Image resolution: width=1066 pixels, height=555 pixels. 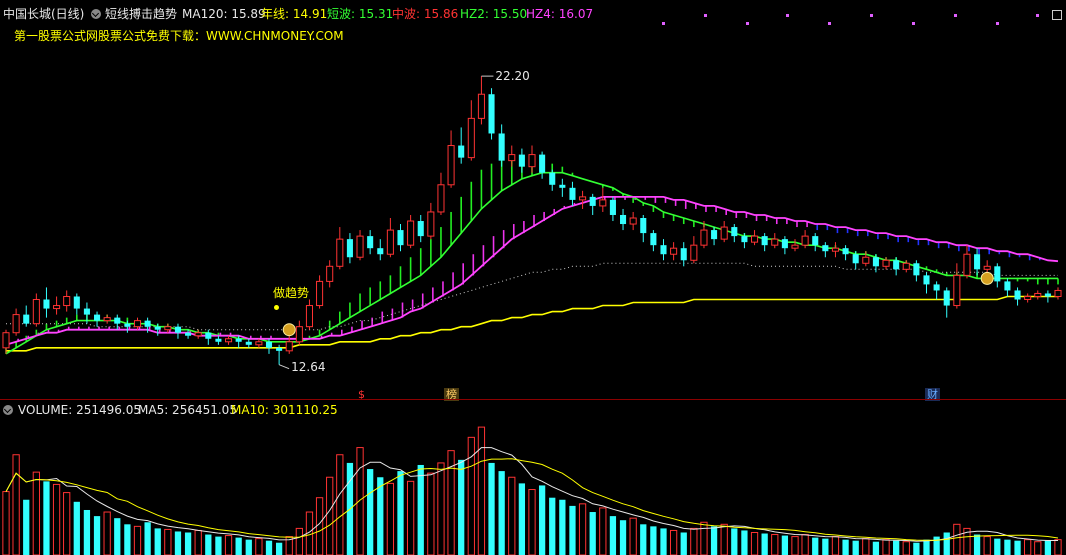 I want to click on volume-value: VOLUME: 251496.05, so click(x=79, y=410).